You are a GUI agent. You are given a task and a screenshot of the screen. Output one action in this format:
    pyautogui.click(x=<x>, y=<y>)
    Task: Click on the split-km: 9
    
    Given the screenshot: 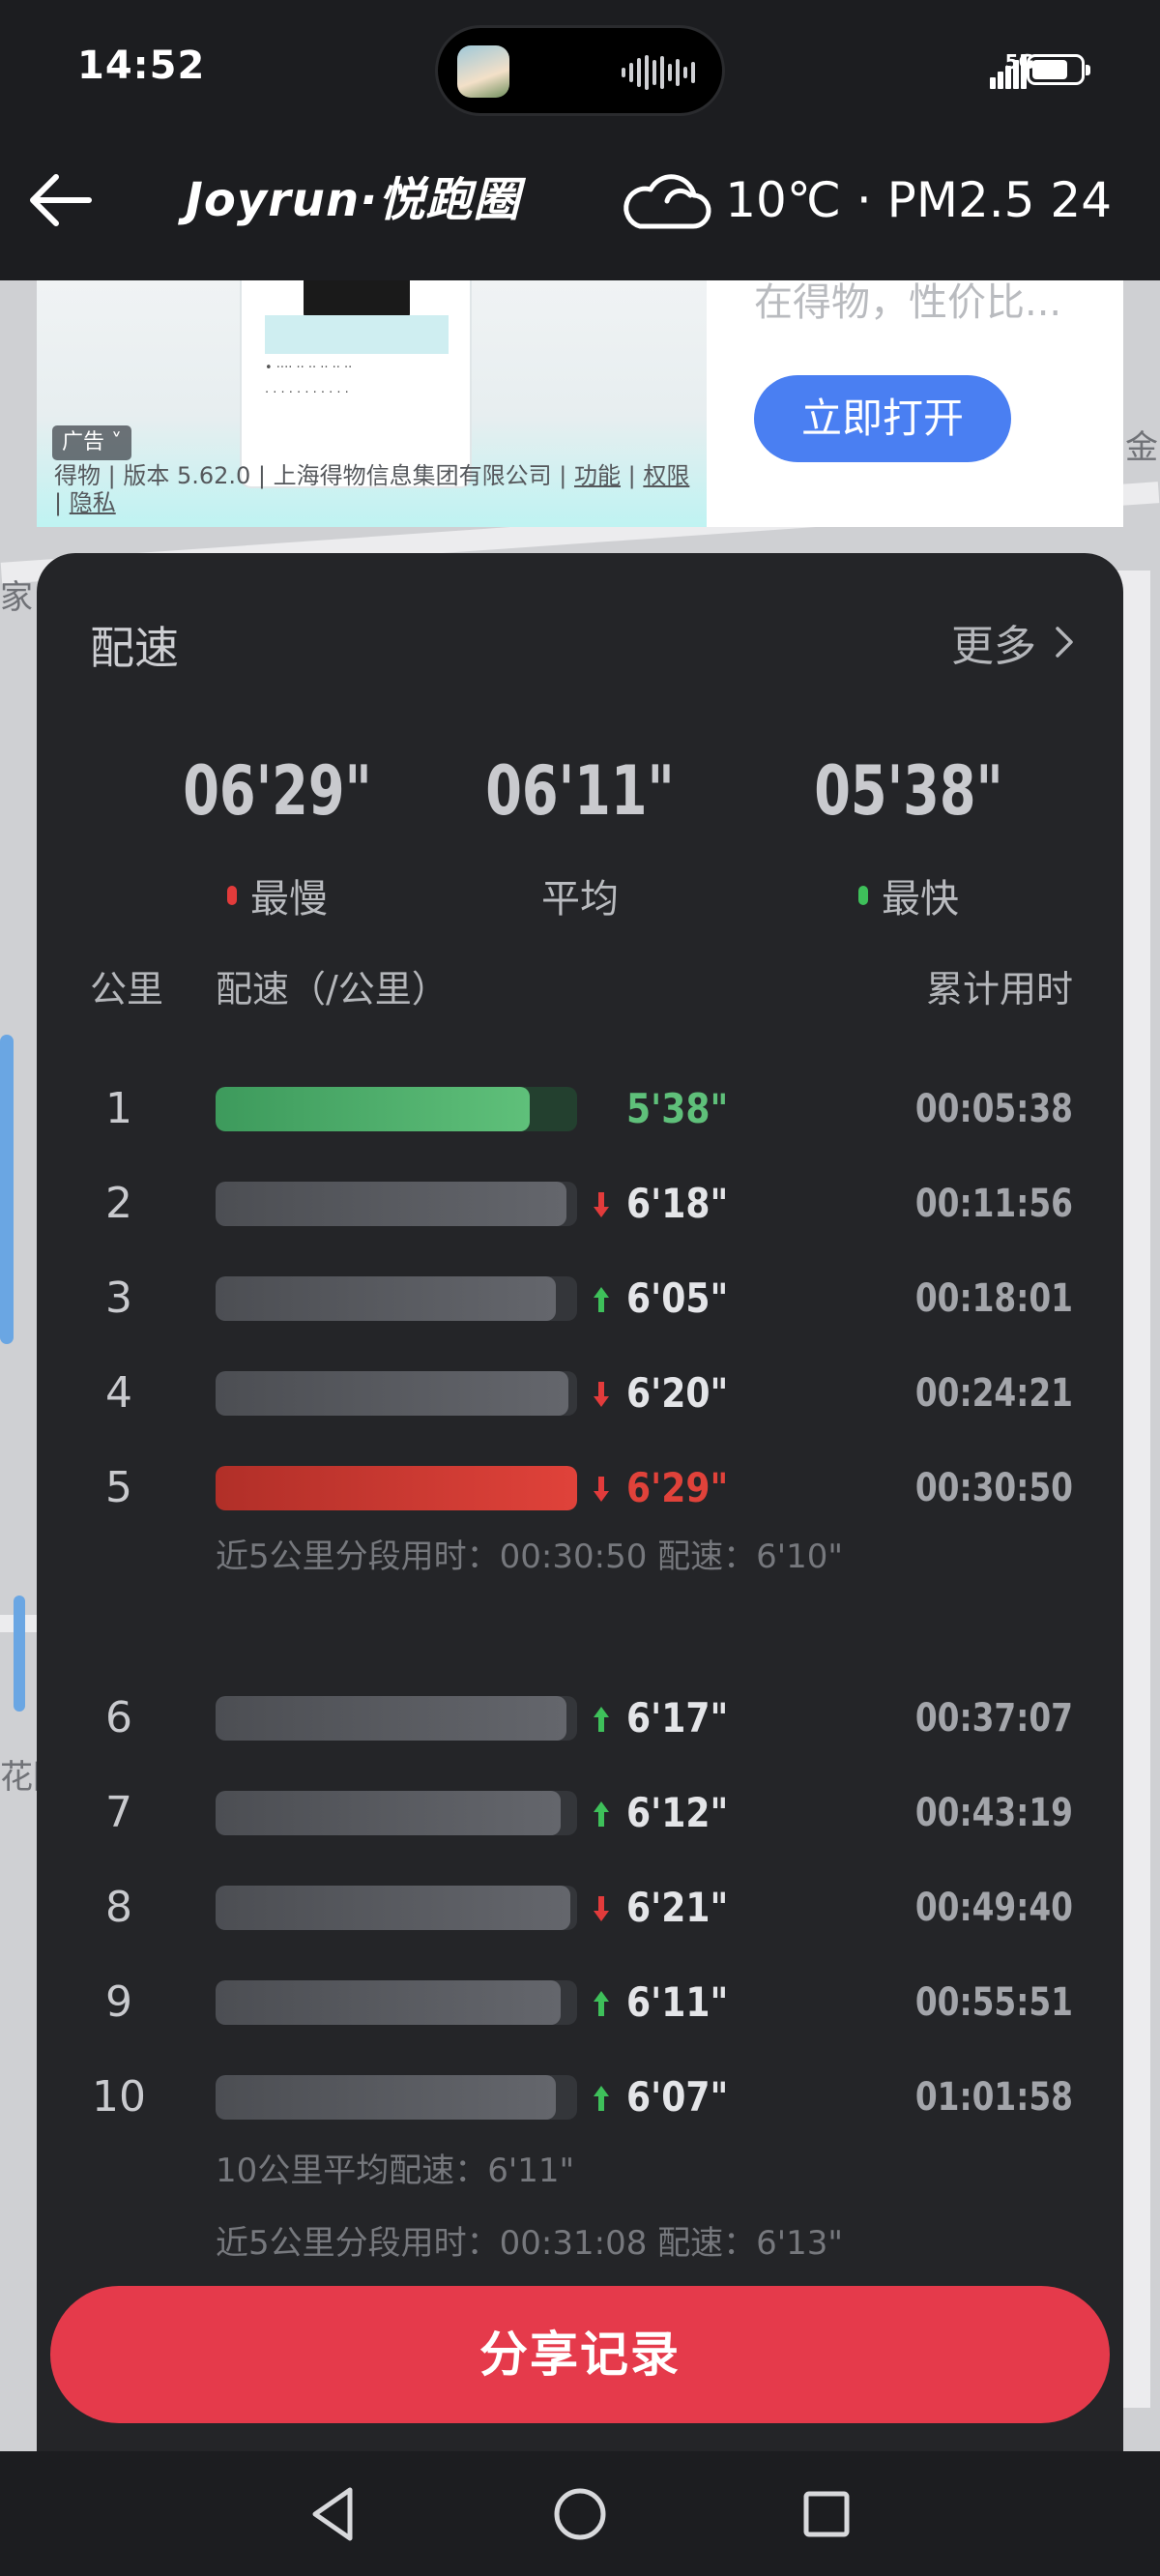 What is the action you would take?
    pyautogui.click(x=118, y=2002)
    